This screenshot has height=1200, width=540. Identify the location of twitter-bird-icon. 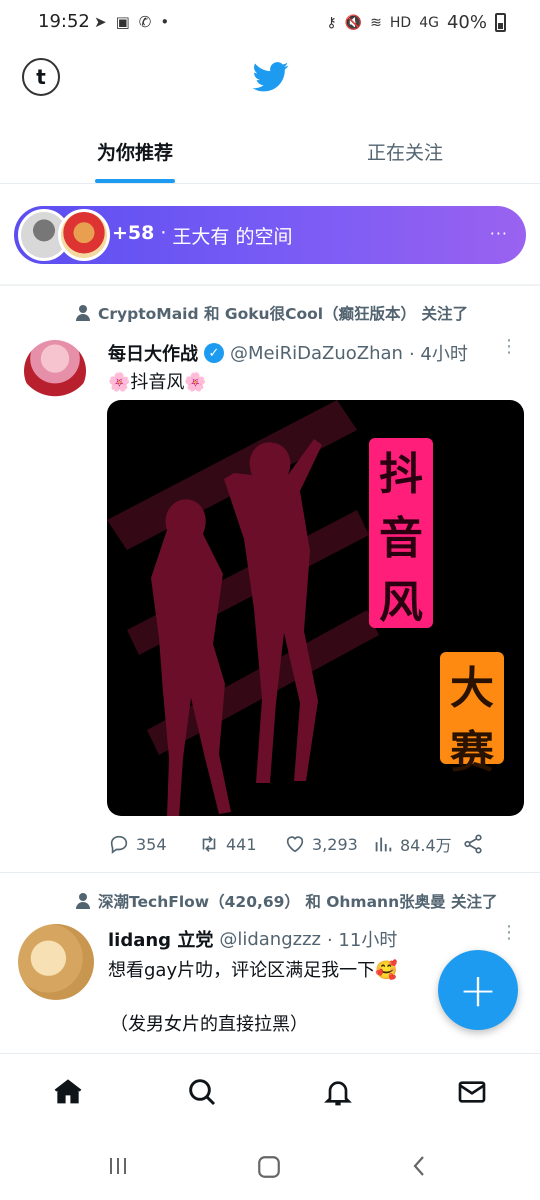
(271, 77).